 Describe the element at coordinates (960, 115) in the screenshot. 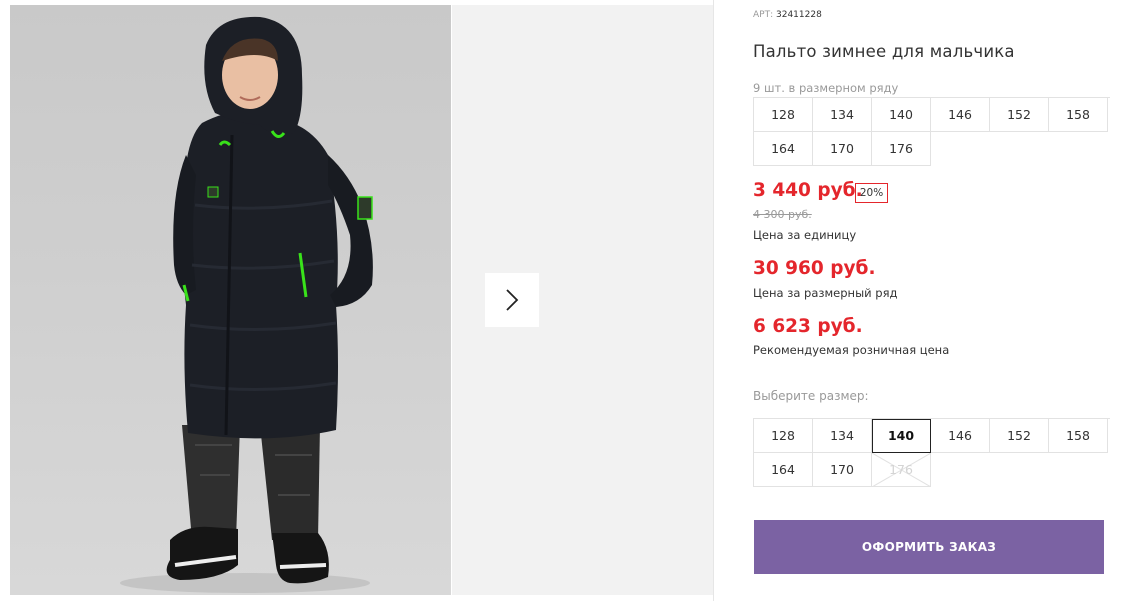

I see `size-row-cell: 146` at that location.